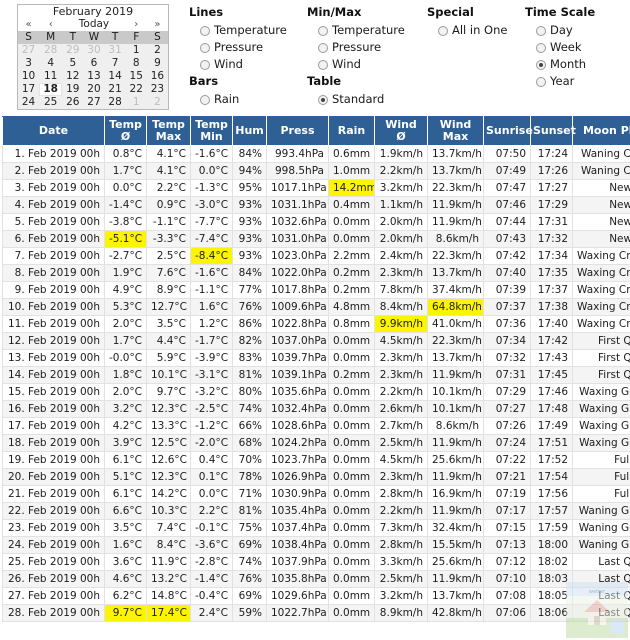 The height and width of the screenshot is (640, 630). What do you see at coordinates (50, 76) in the screenshot?
I see `calendar-day: 11` at bounding box center [50, 76].